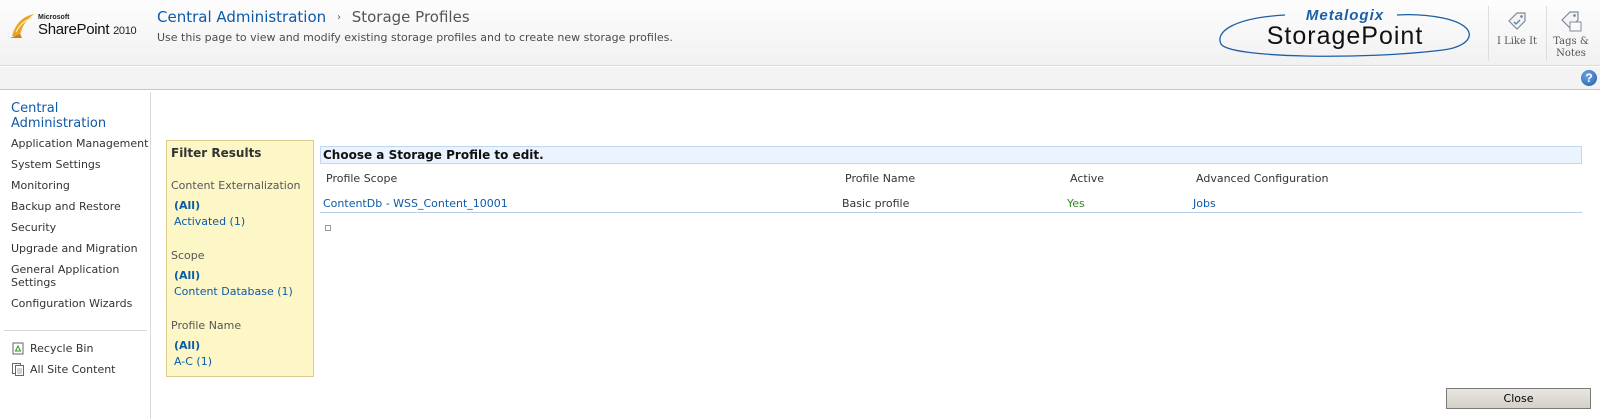  Describe the element at coordinates (18, 369) in the screenshot. I see `all-site-content-icon` at that location.